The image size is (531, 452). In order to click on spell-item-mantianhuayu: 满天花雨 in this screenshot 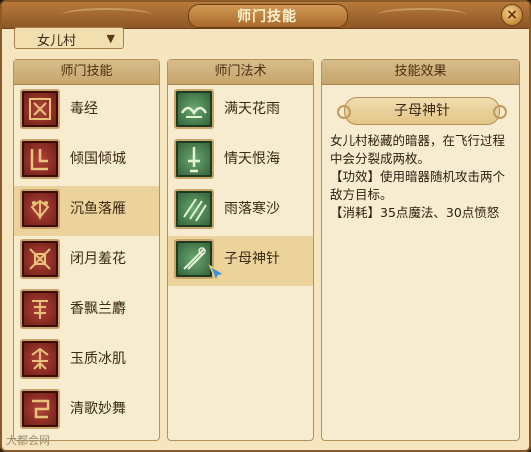, I will do `click(240, 111)`.